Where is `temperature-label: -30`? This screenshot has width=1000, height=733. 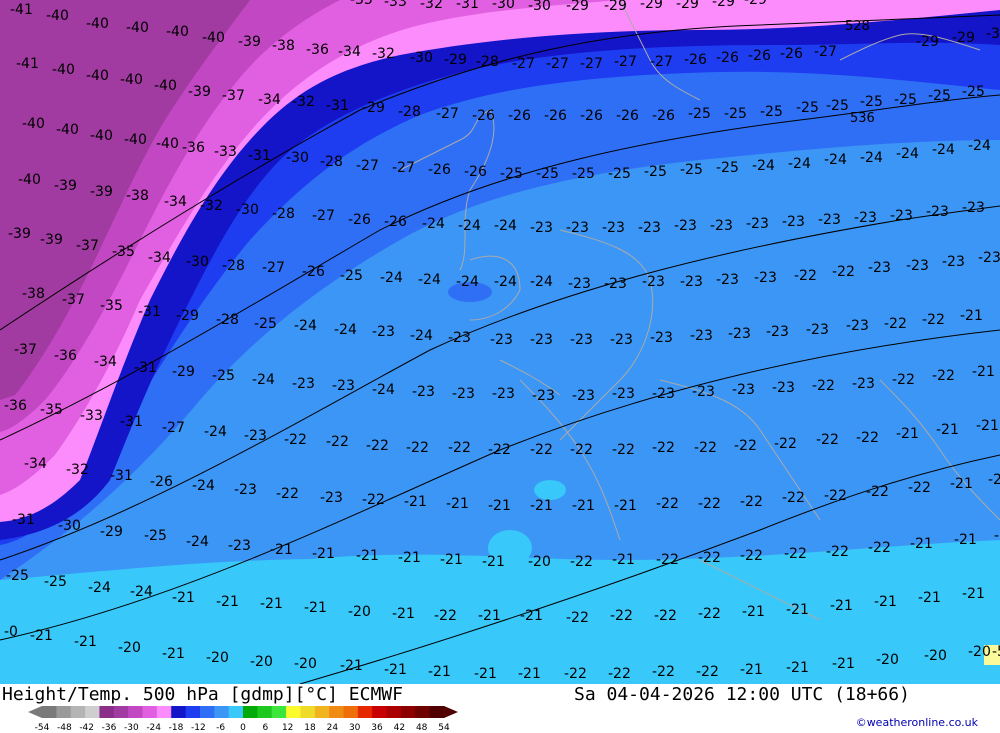
temperature-label: -30 is located at coordinates (539, 7).